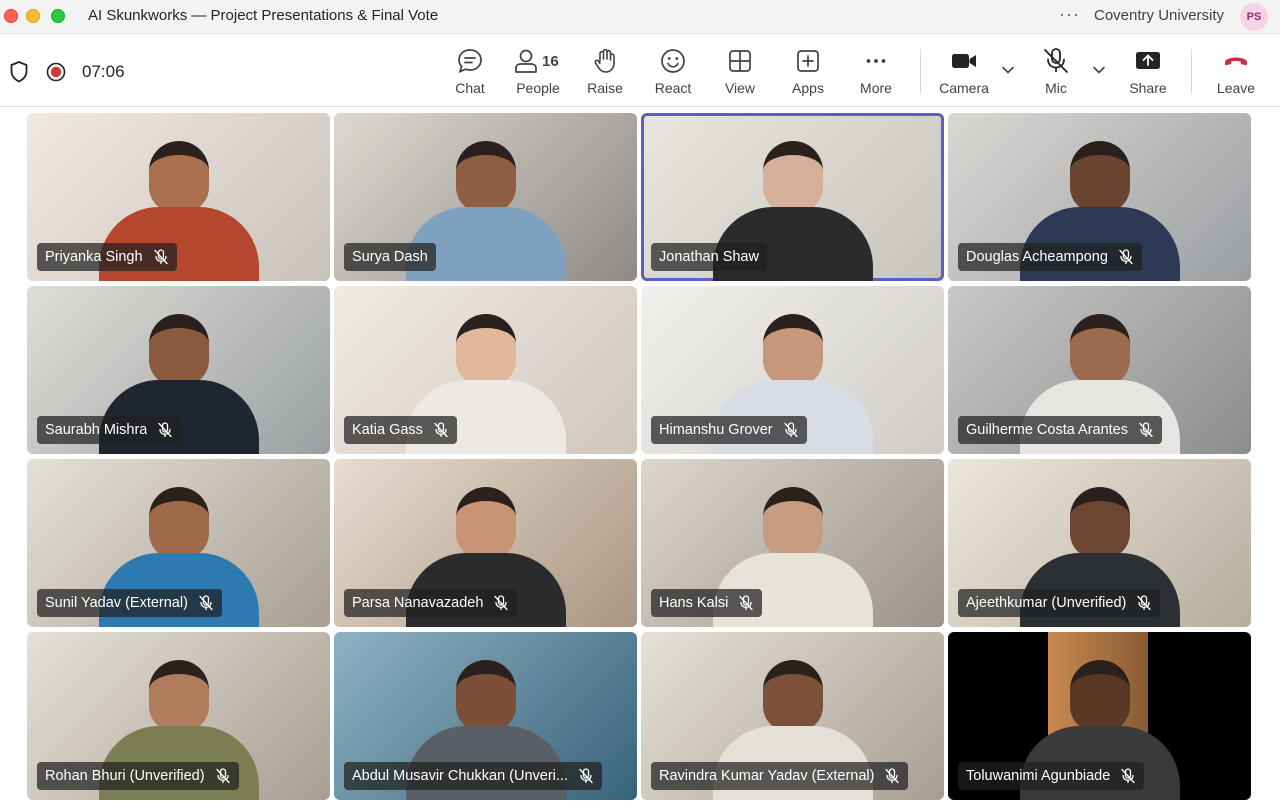 The height and width of the screenshot is (805, 1280). What do you see at coordinates (418, 603) in the screenshot?
I see `participant-name: Parsa Nanavazadeh` at bounding box center [418, 603].